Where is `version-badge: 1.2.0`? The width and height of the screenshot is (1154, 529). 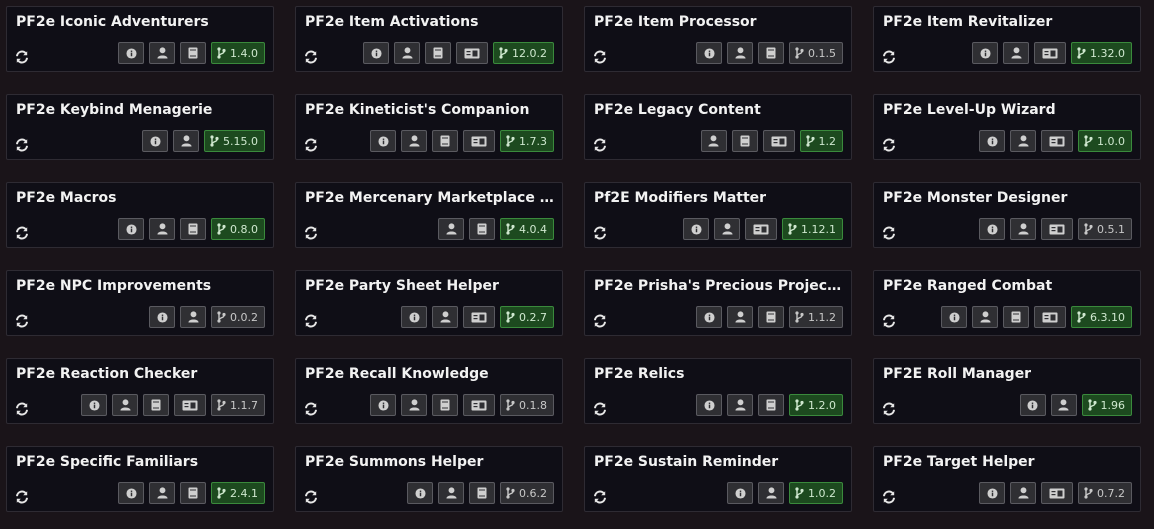
version-badge: 1.2.0 is located at coordinates (816, 405).